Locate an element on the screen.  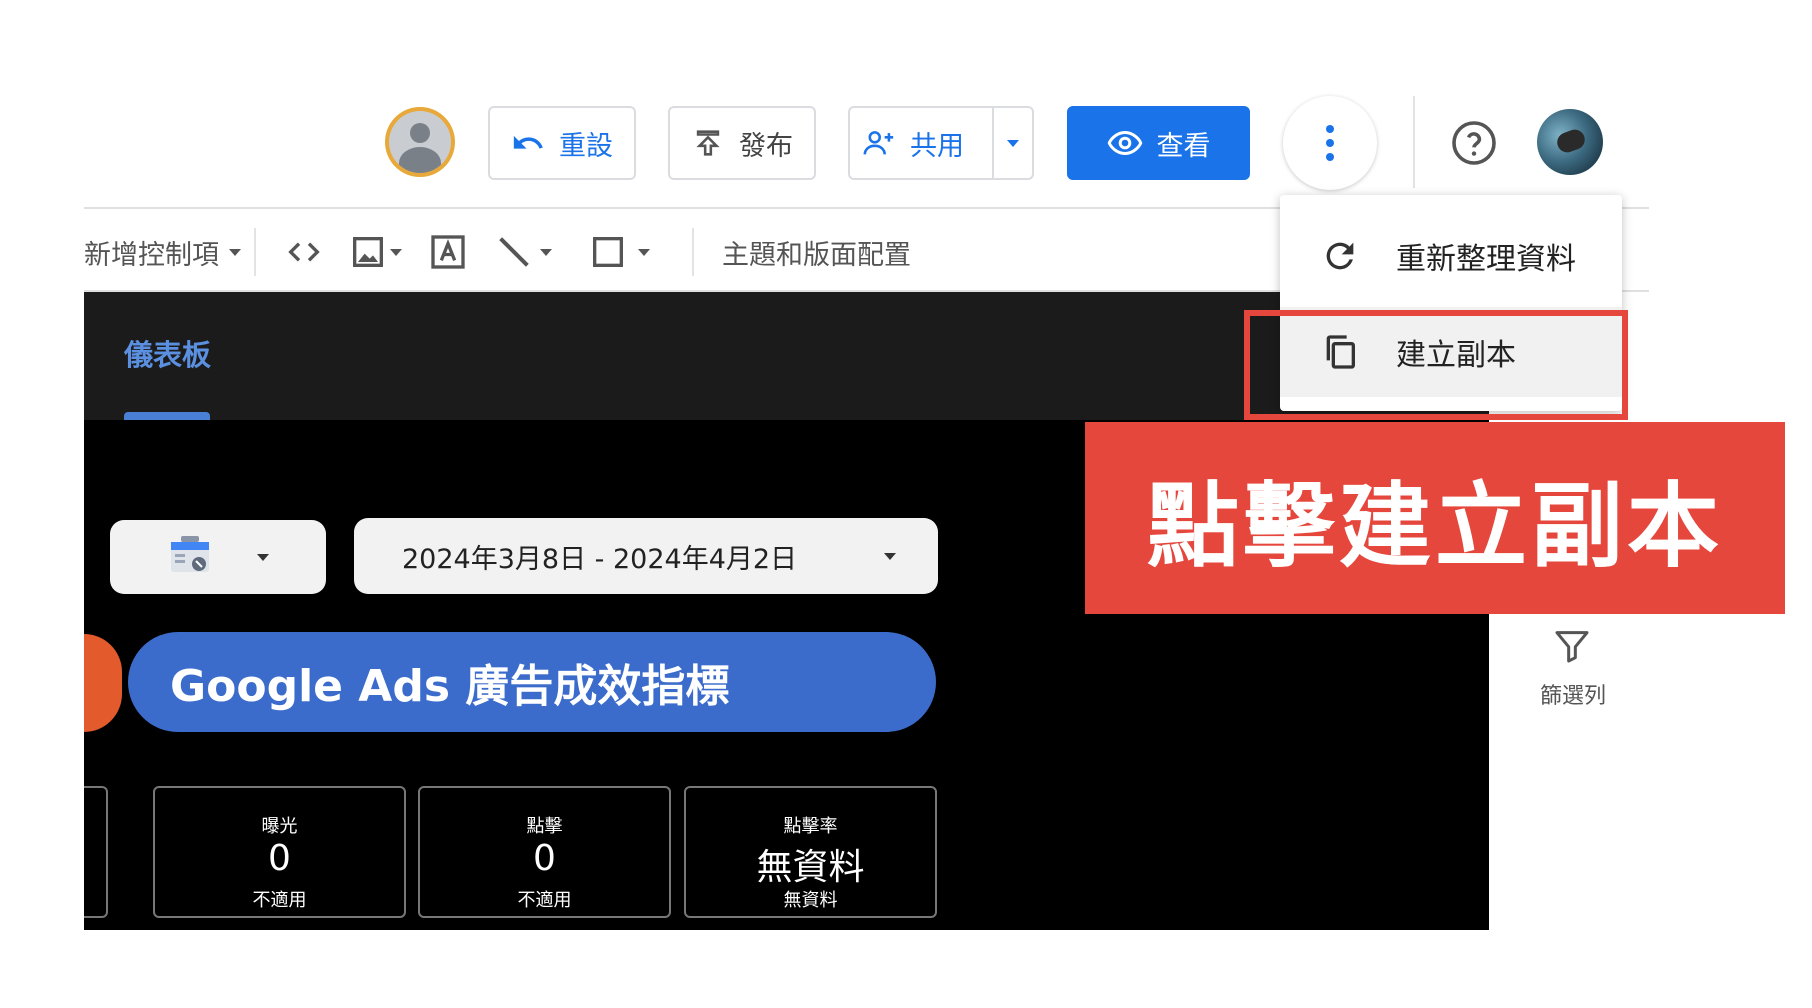
share-button: 共用 is located at coordinates (941, 143).